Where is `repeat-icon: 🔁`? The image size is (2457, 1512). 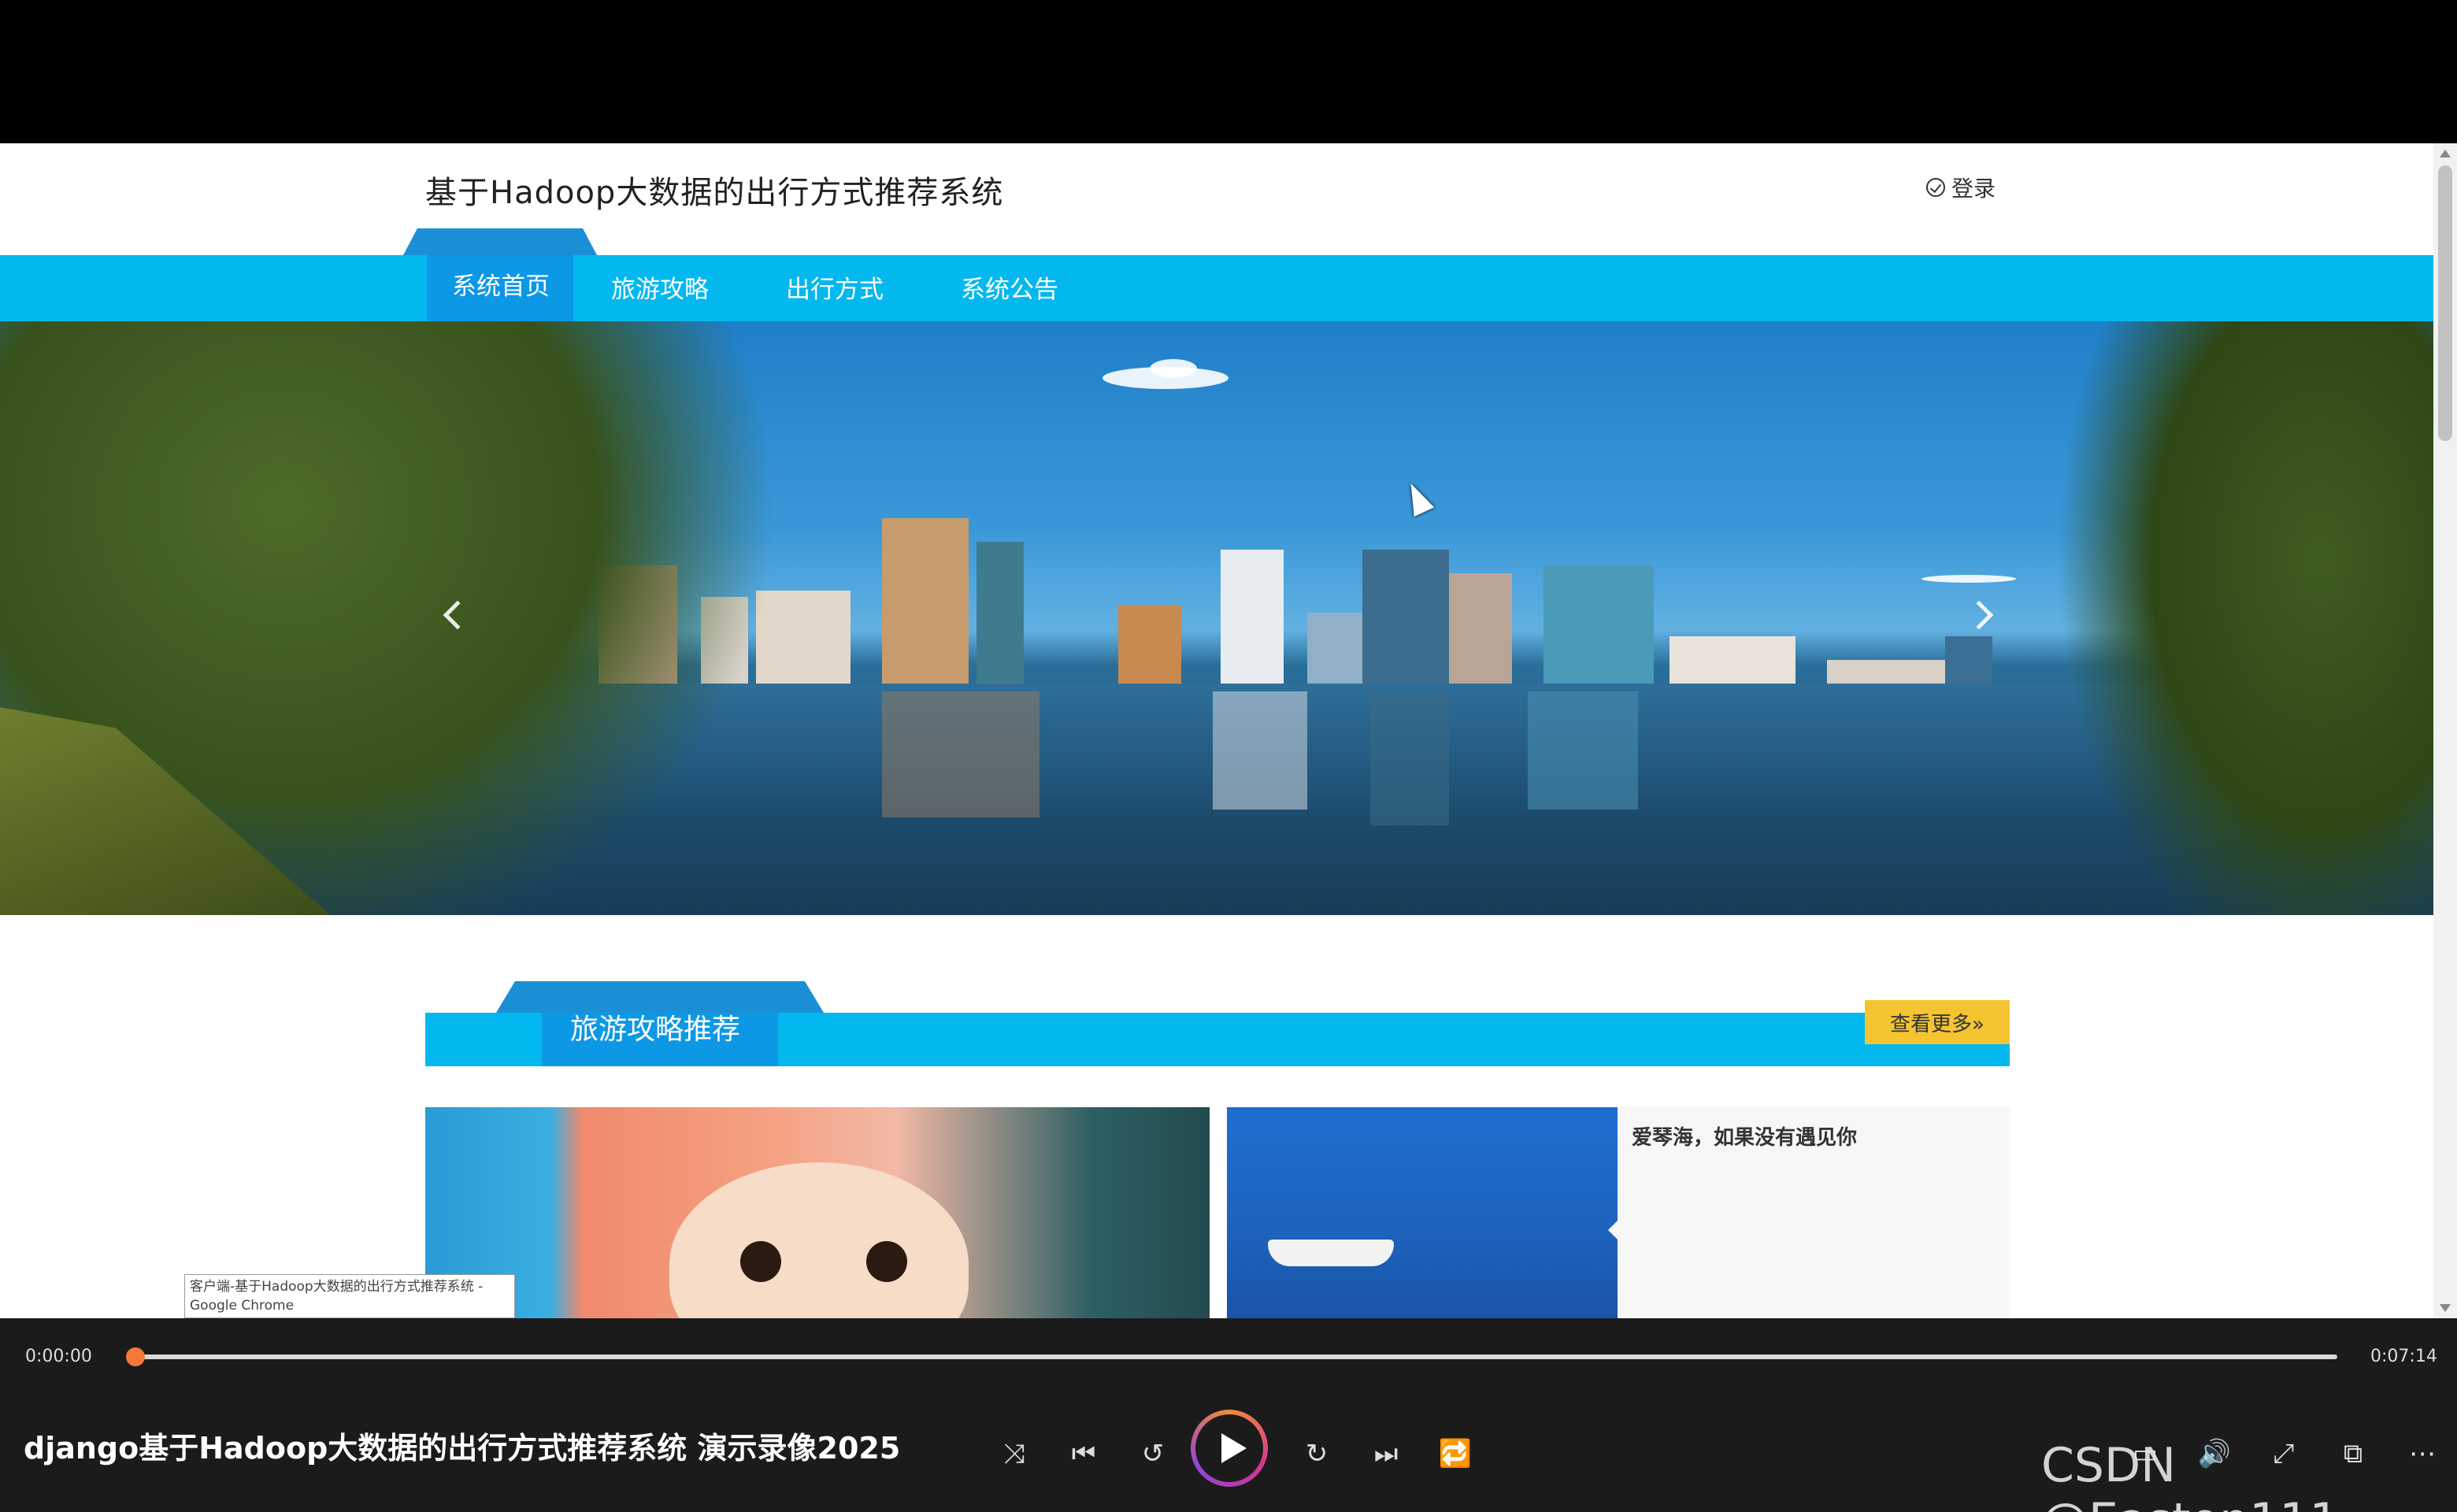 repeat-icon: 🔁 is located at coordinates (1455, 1453).